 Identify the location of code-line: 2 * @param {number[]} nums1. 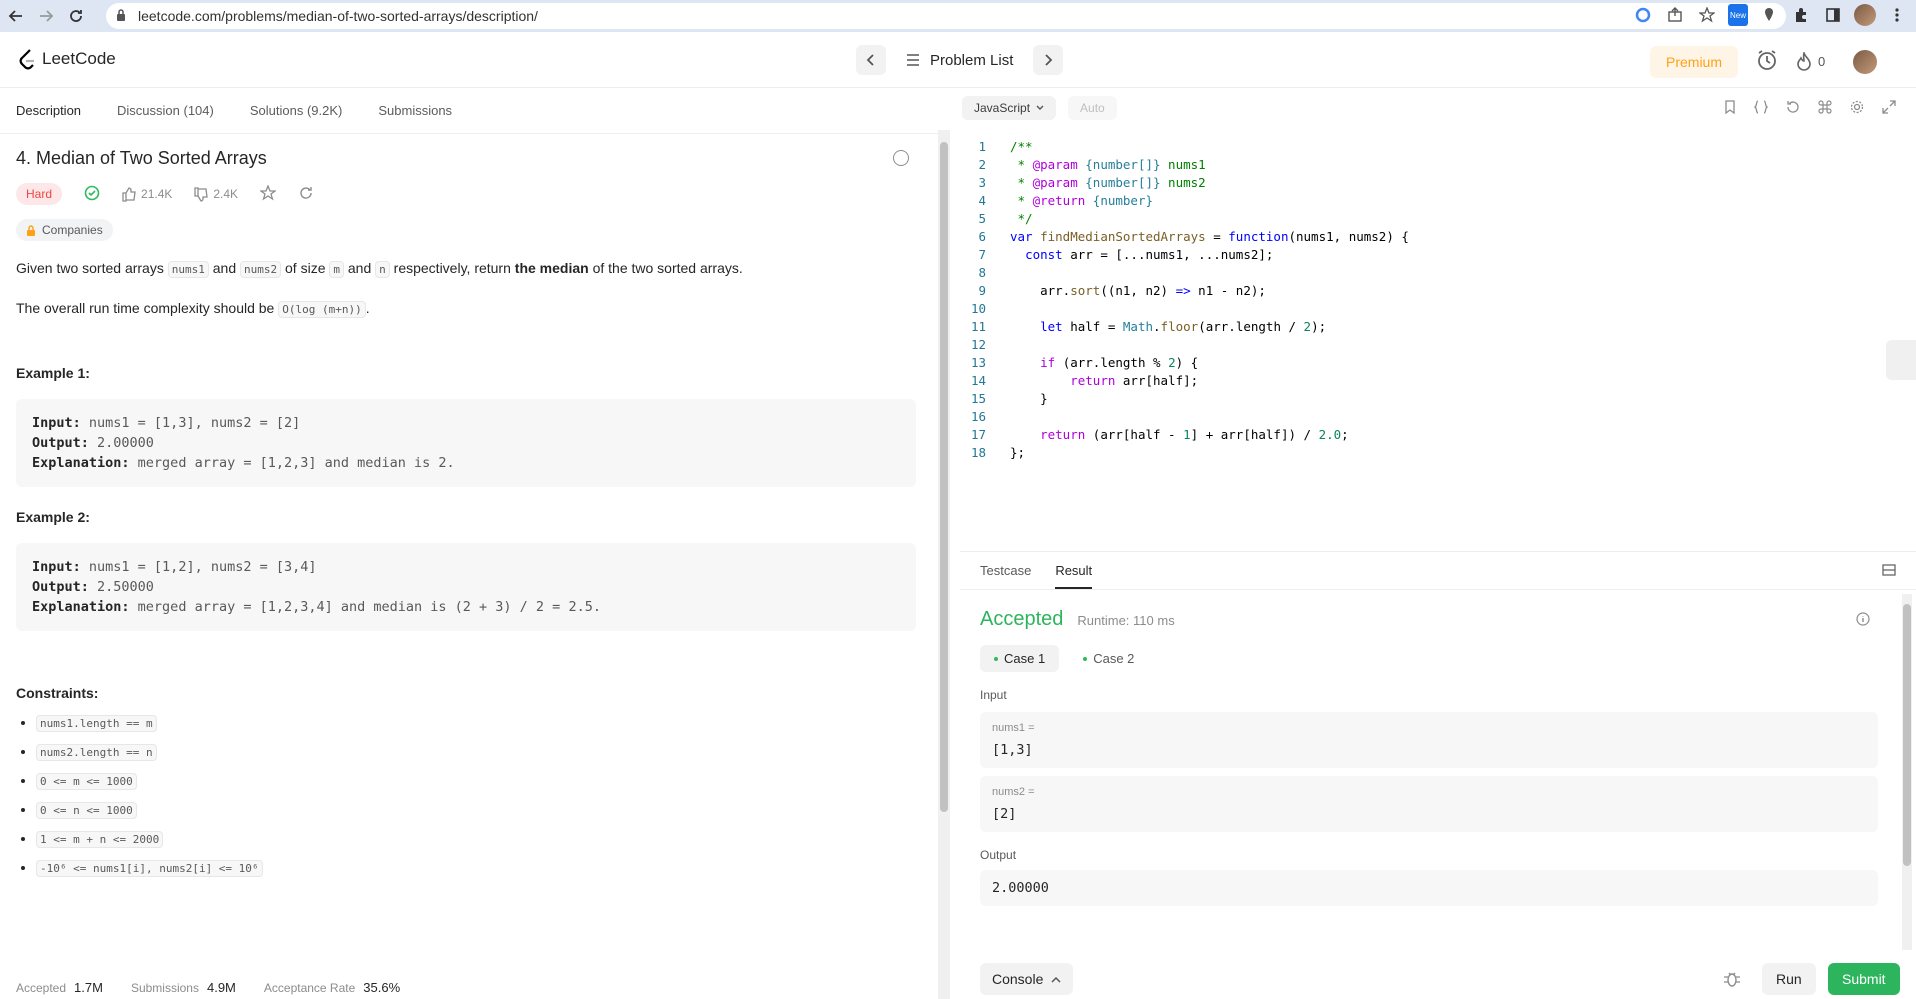
(1092, 164).